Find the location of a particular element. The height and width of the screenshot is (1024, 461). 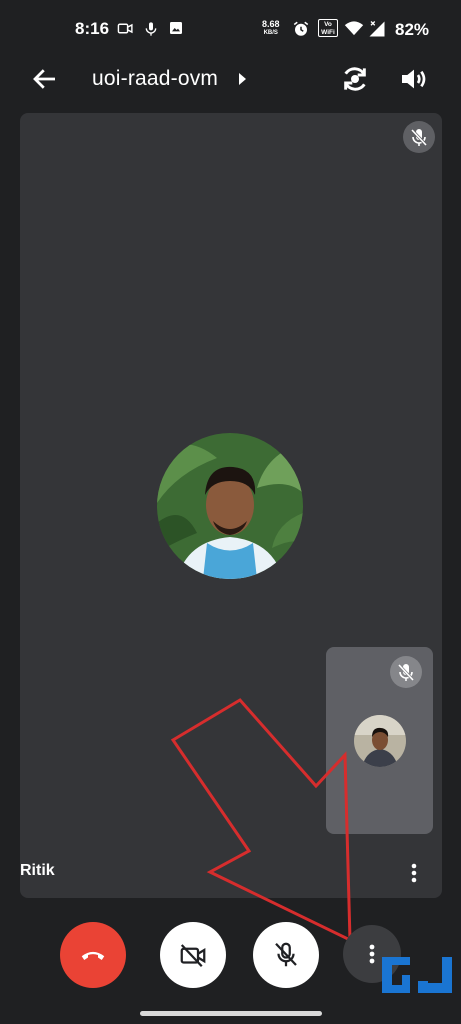

camera-off-icon is located at coordinates (193, 956).